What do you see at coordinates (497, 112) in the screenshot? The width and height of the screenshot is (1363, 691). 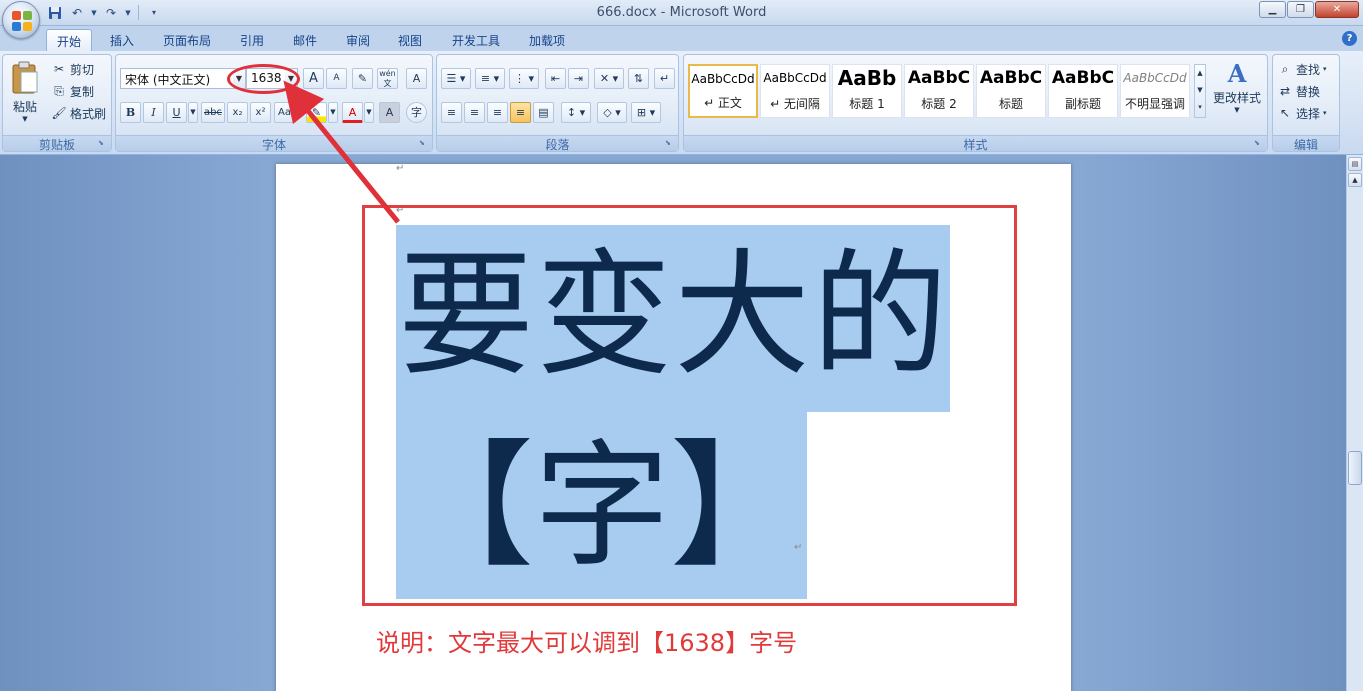 I see `align-right-icon: ≡` at bounding box center [497, 112].